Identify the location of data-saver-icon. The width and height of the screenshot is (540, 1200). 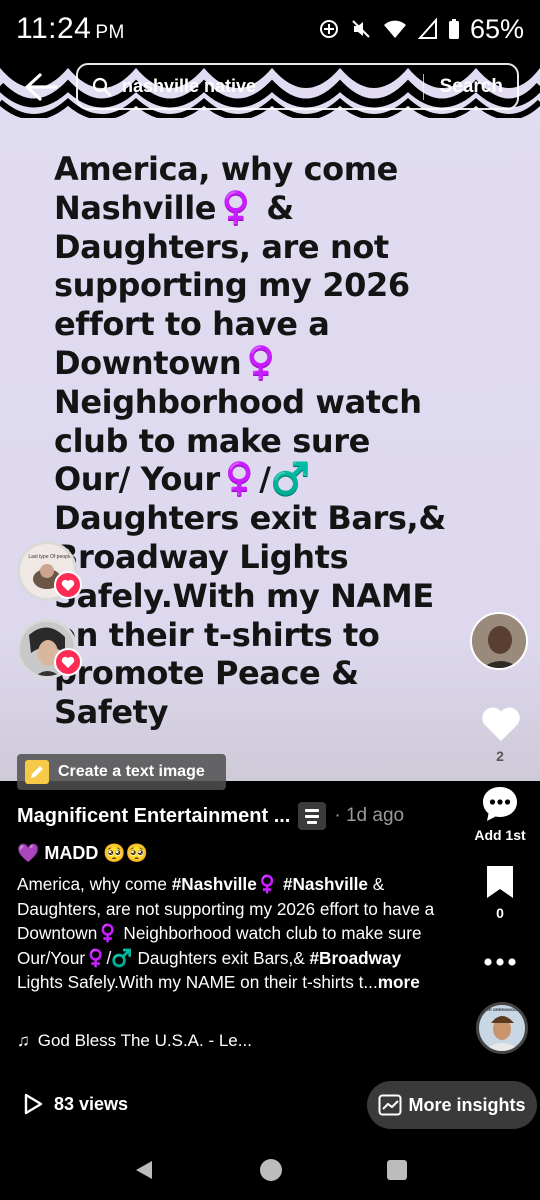
(328, 29).